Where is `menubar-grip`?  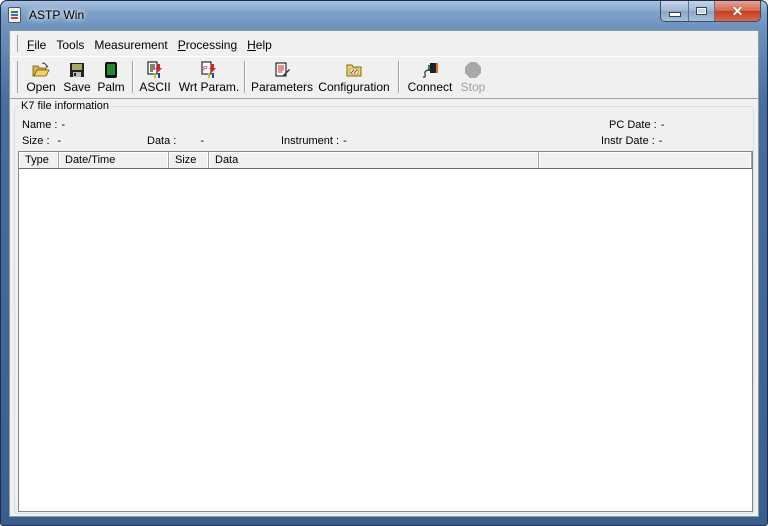
menubar-grip is located at coordinates (15, 43).